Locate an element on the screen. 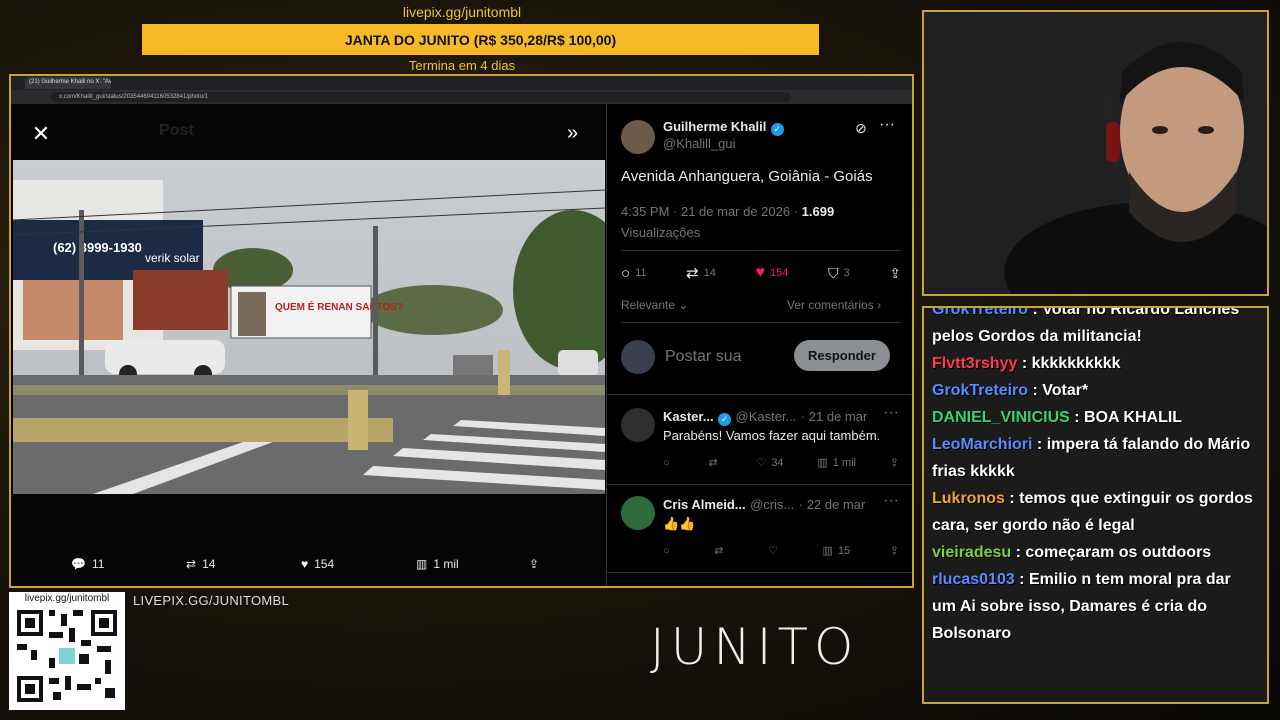  tweet-views-count: 1.699 is located at coordinates (818, 211).